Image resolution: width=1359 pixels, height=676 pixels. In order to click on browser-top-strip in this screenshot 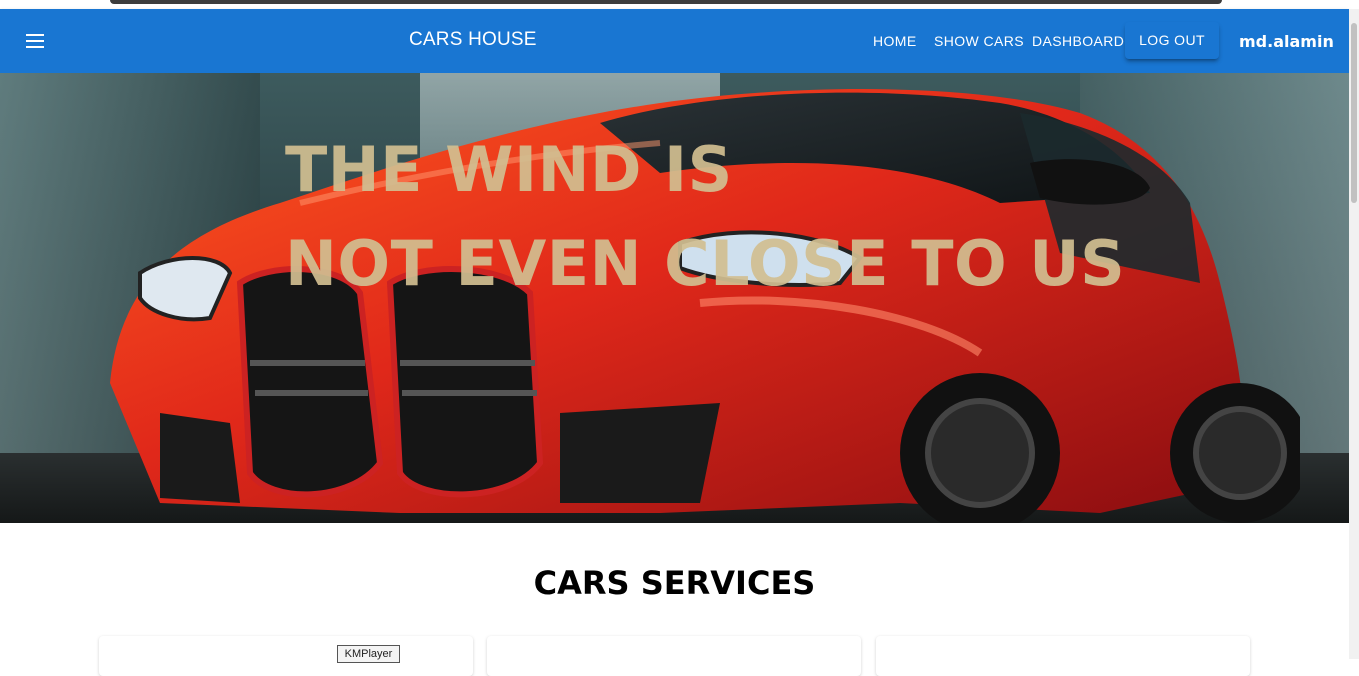, I will do `click(679, 4)`.